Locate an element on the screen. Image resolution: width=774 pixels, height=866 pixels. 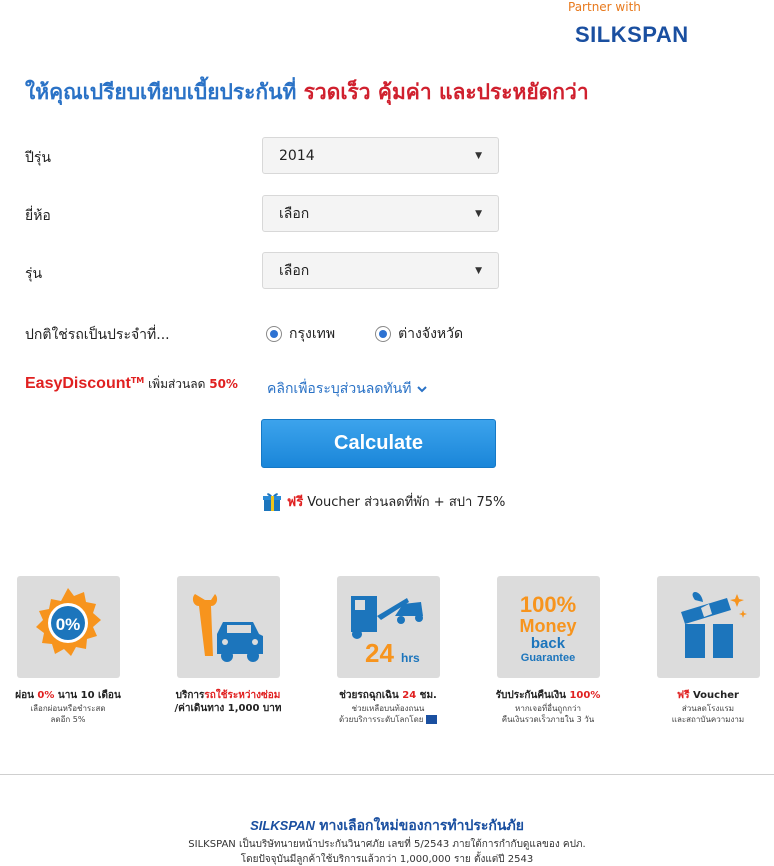
feature-tile: 24 hrs is located at coordinates (388, 627).